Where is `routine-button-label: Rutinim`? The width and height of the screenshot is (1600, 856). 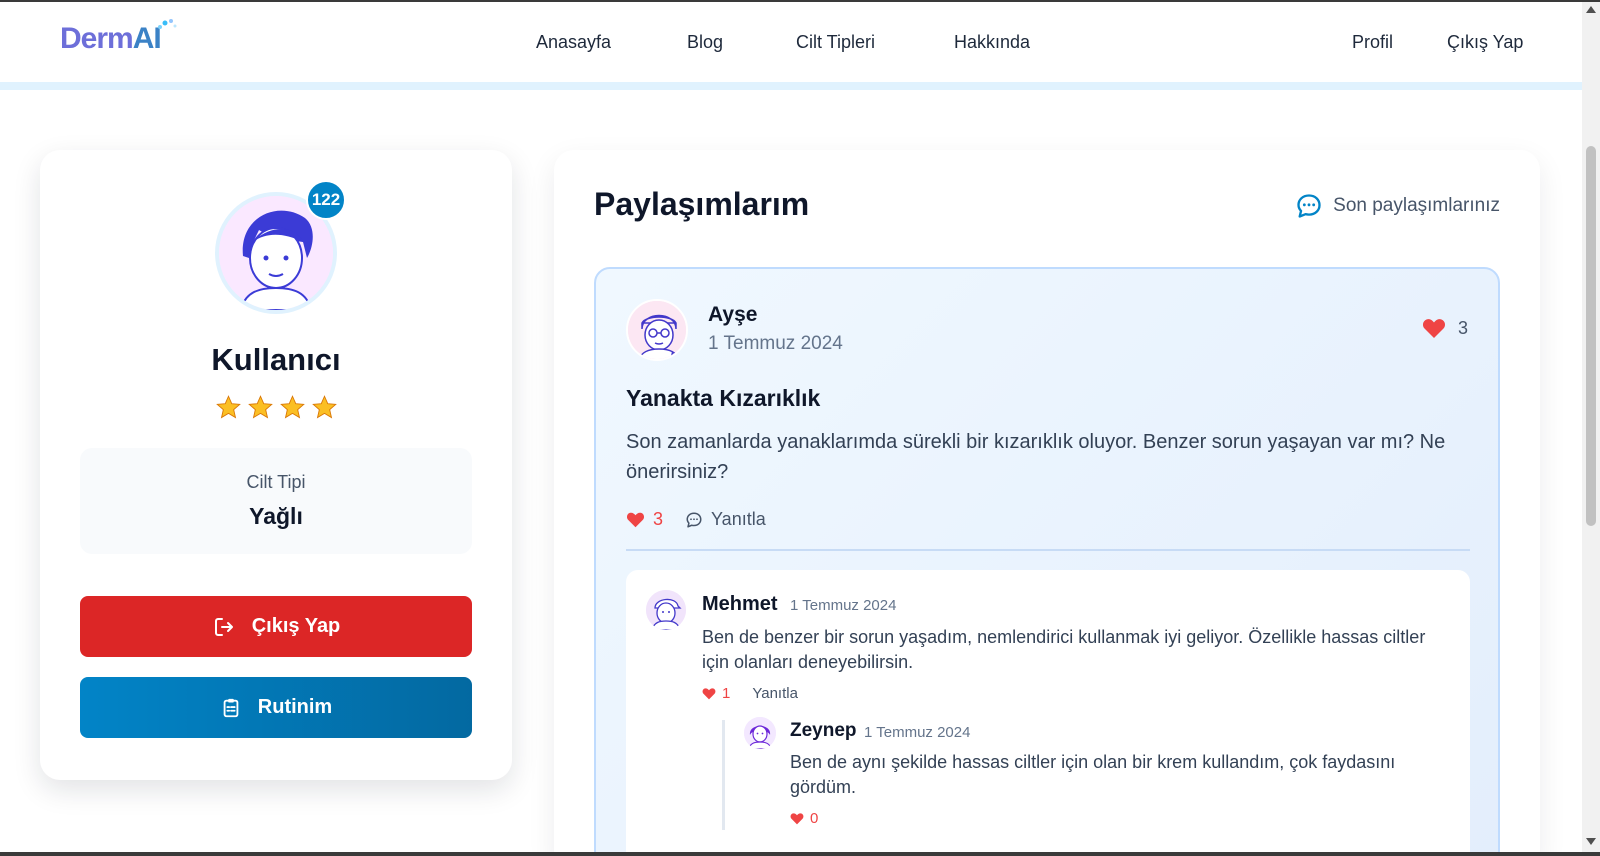 routine-button-label: Rutinim is located at coordinates (295, 707).